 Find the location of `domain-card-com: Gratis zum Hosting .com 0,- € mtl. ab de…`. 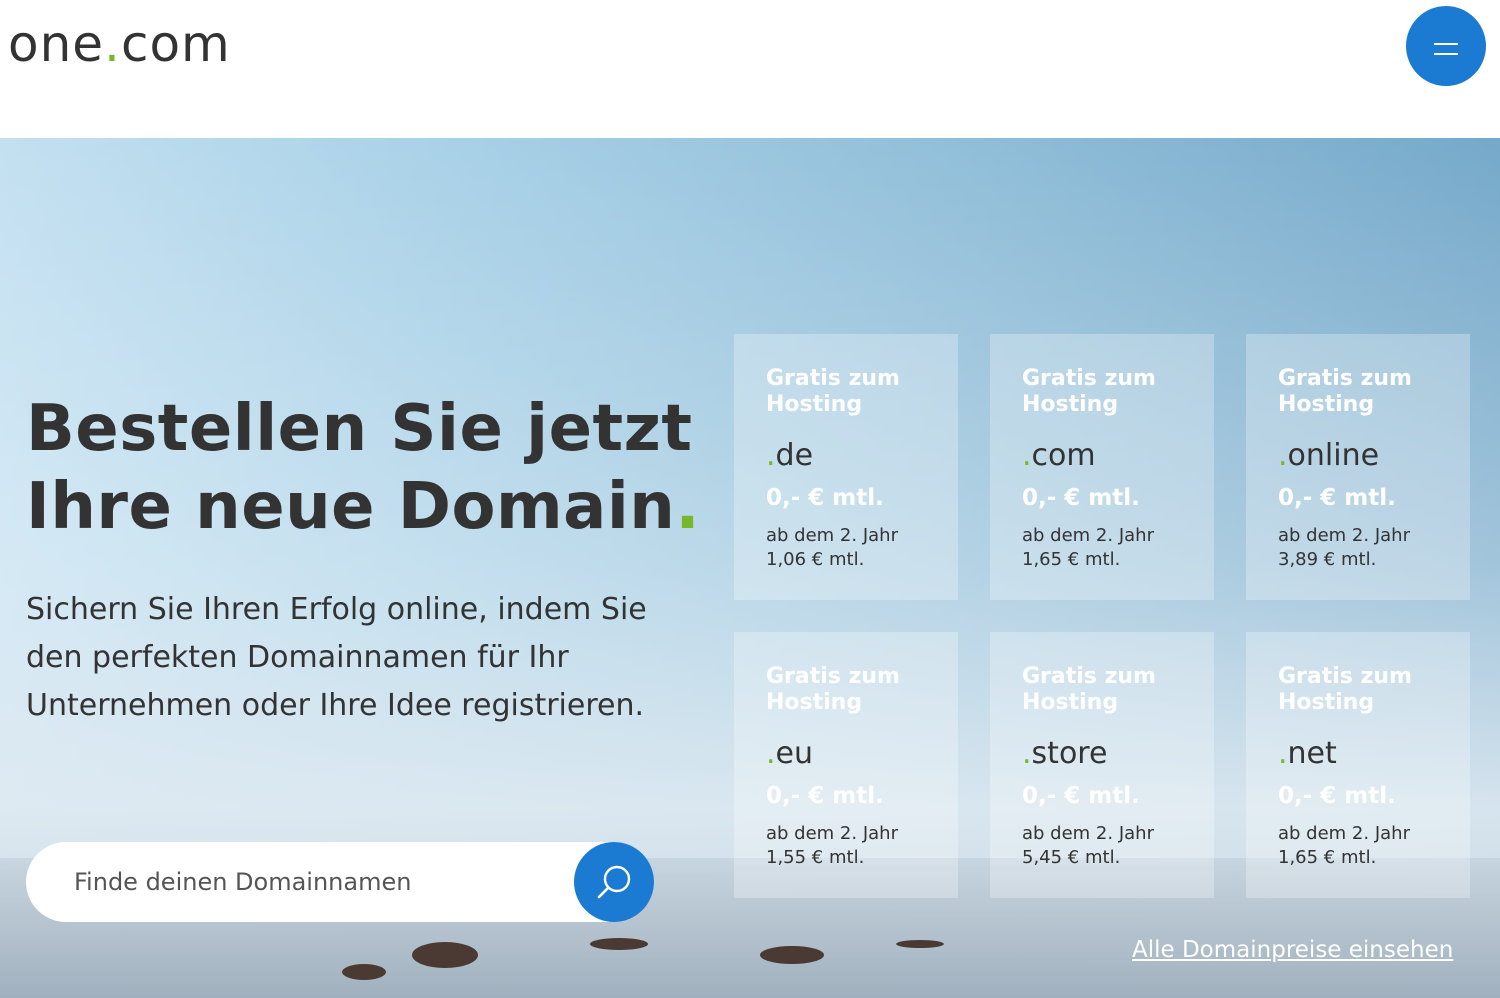

domain-card-com: Gratis zum Hosting .com 0,- € mtl. ab de… is located at coordinates (1102, 467).